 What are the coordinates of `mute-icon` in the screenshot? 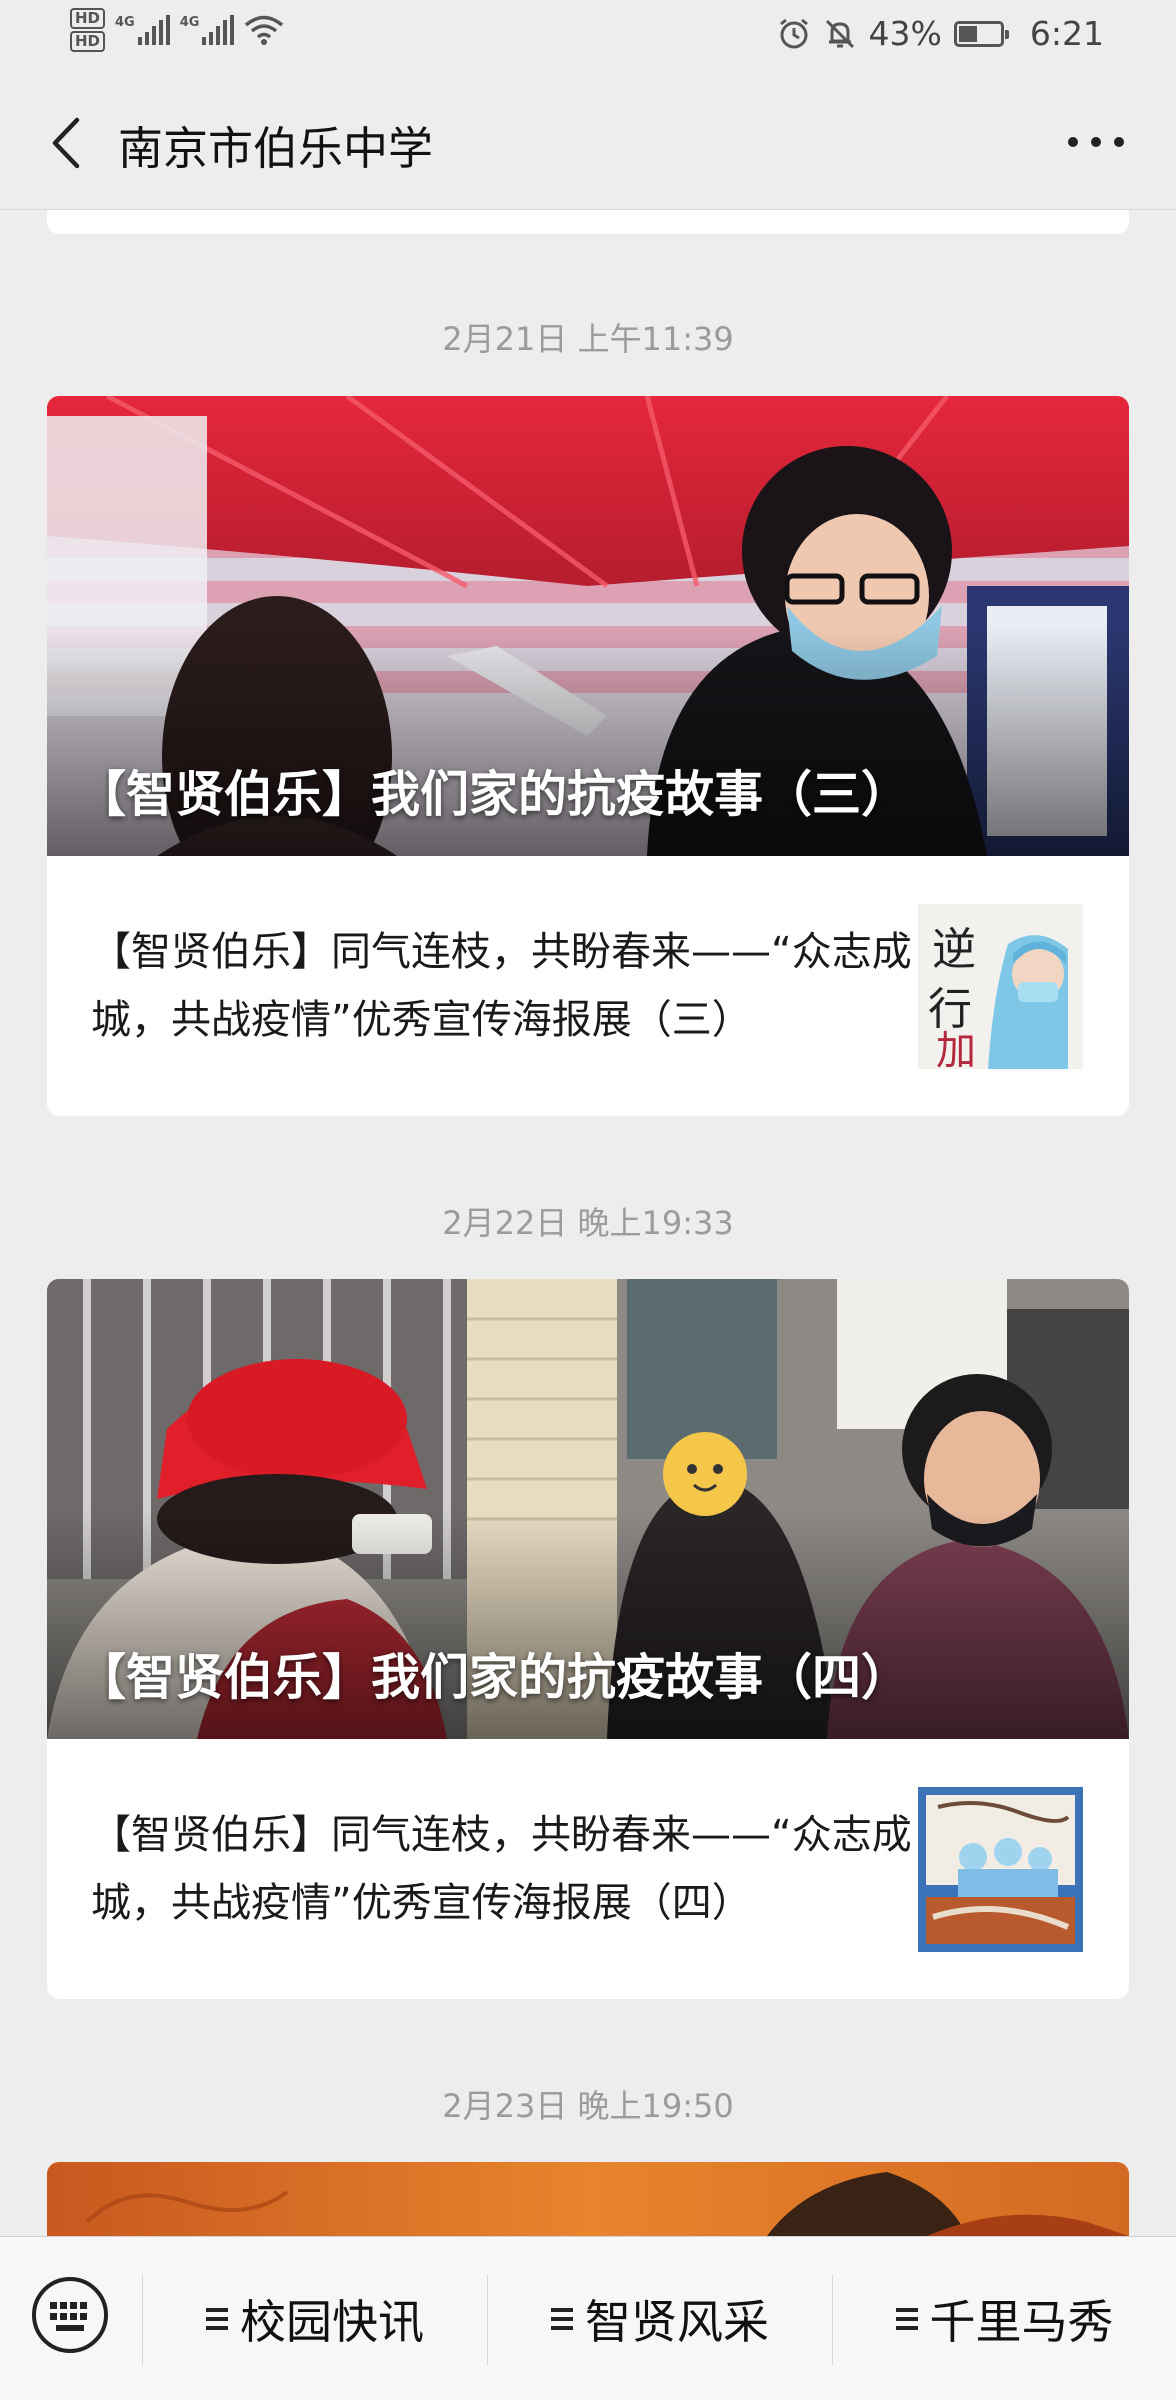 It's located at (839, 33).